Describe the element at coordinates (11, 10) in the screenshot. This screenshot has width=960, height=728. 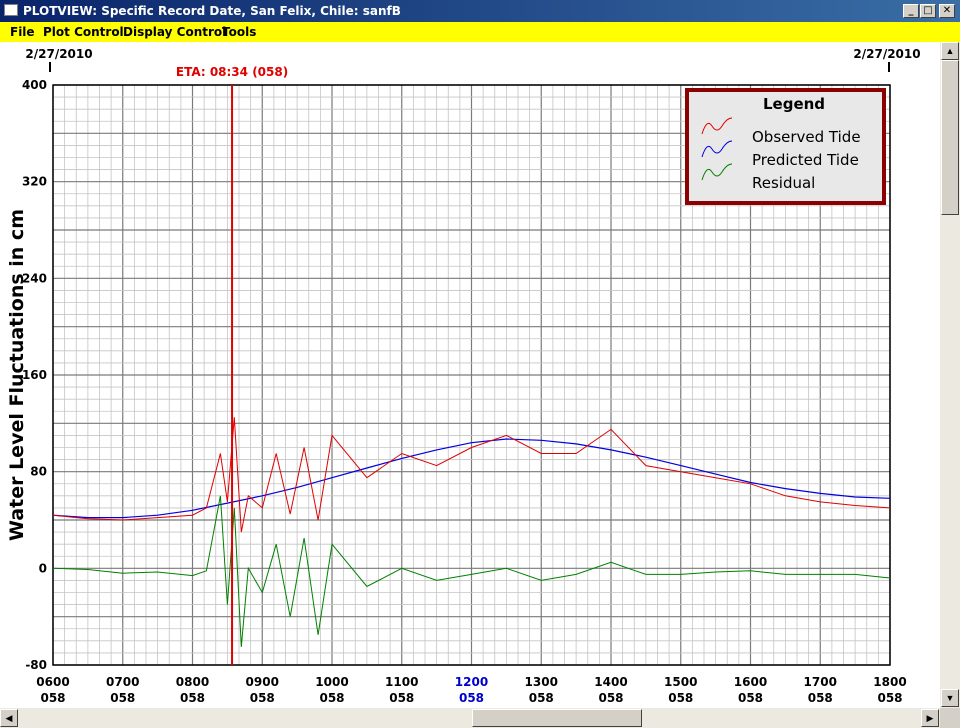
I see `app-icon` at that location.